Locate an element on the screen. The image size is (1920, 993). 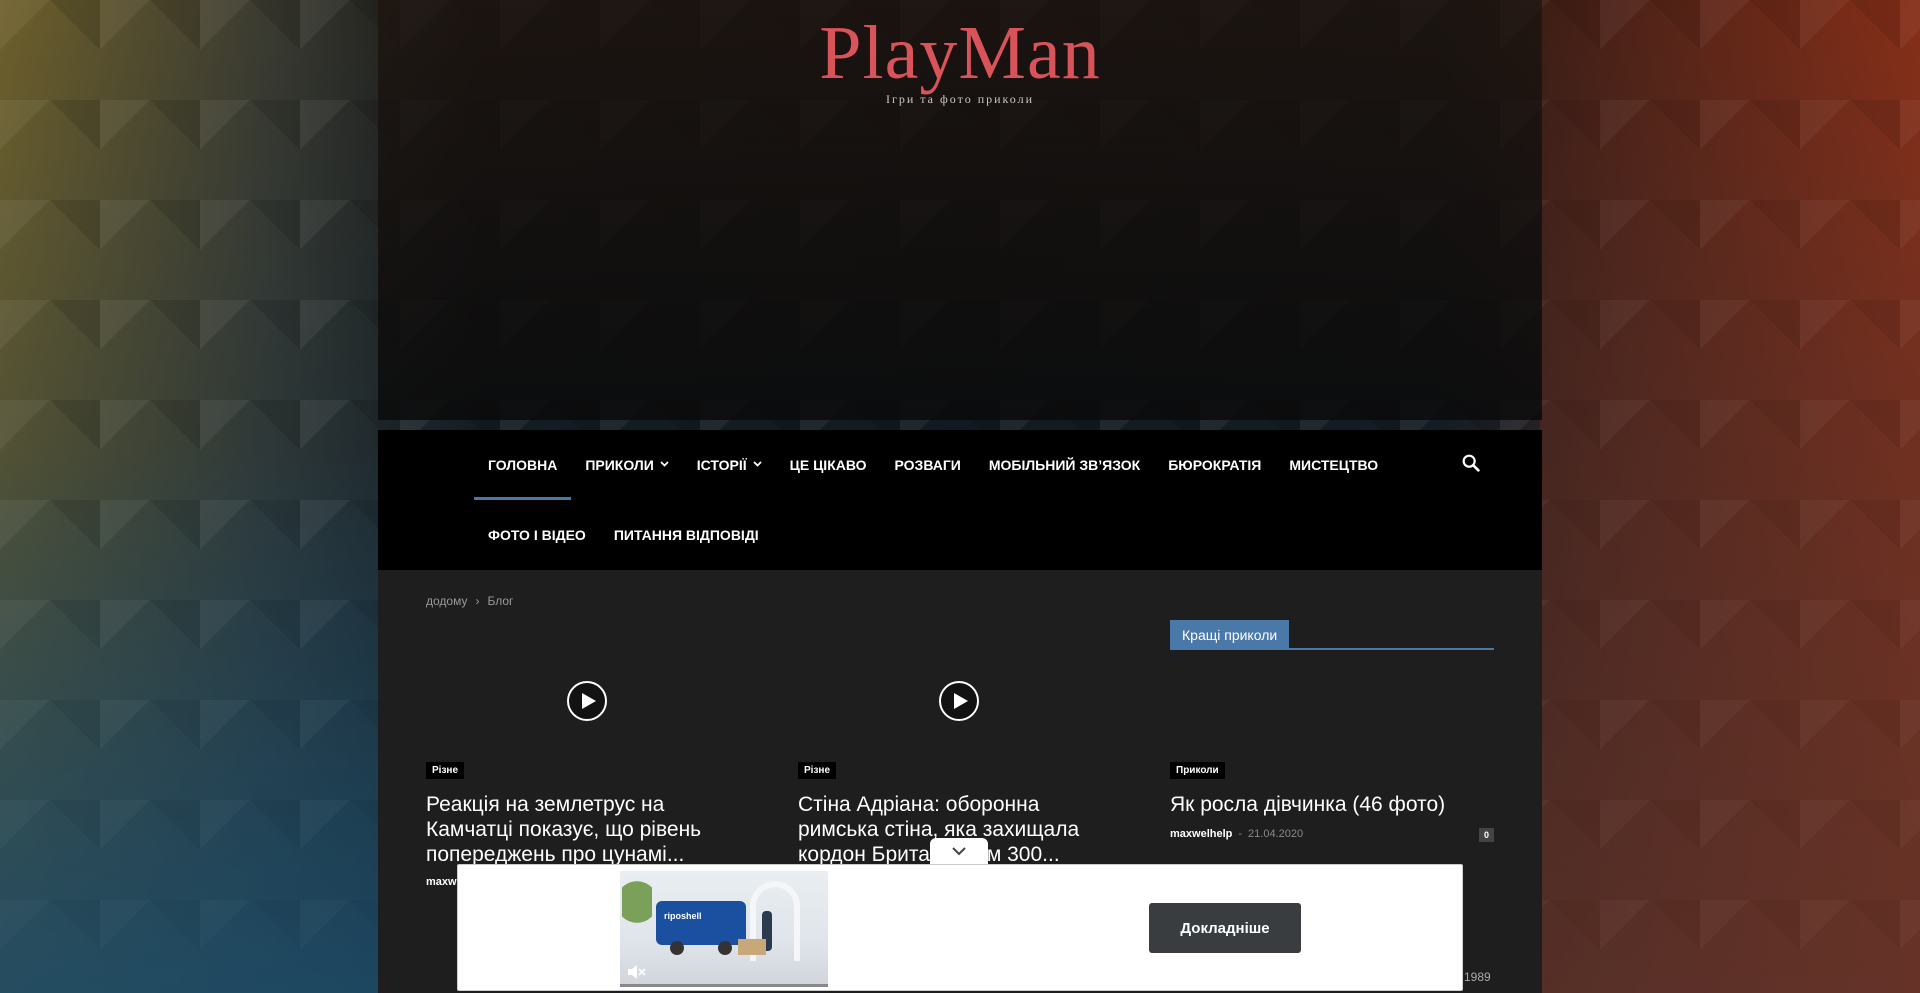
nav-item-label: ЦЕ ЦІКАВО is located at coordinates (828, 465).